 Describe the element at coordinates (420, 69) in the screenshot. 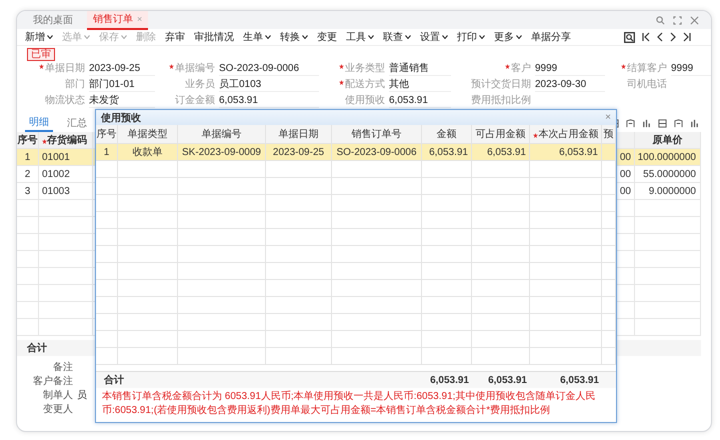

I see `field-value: 普通销售` at that location.